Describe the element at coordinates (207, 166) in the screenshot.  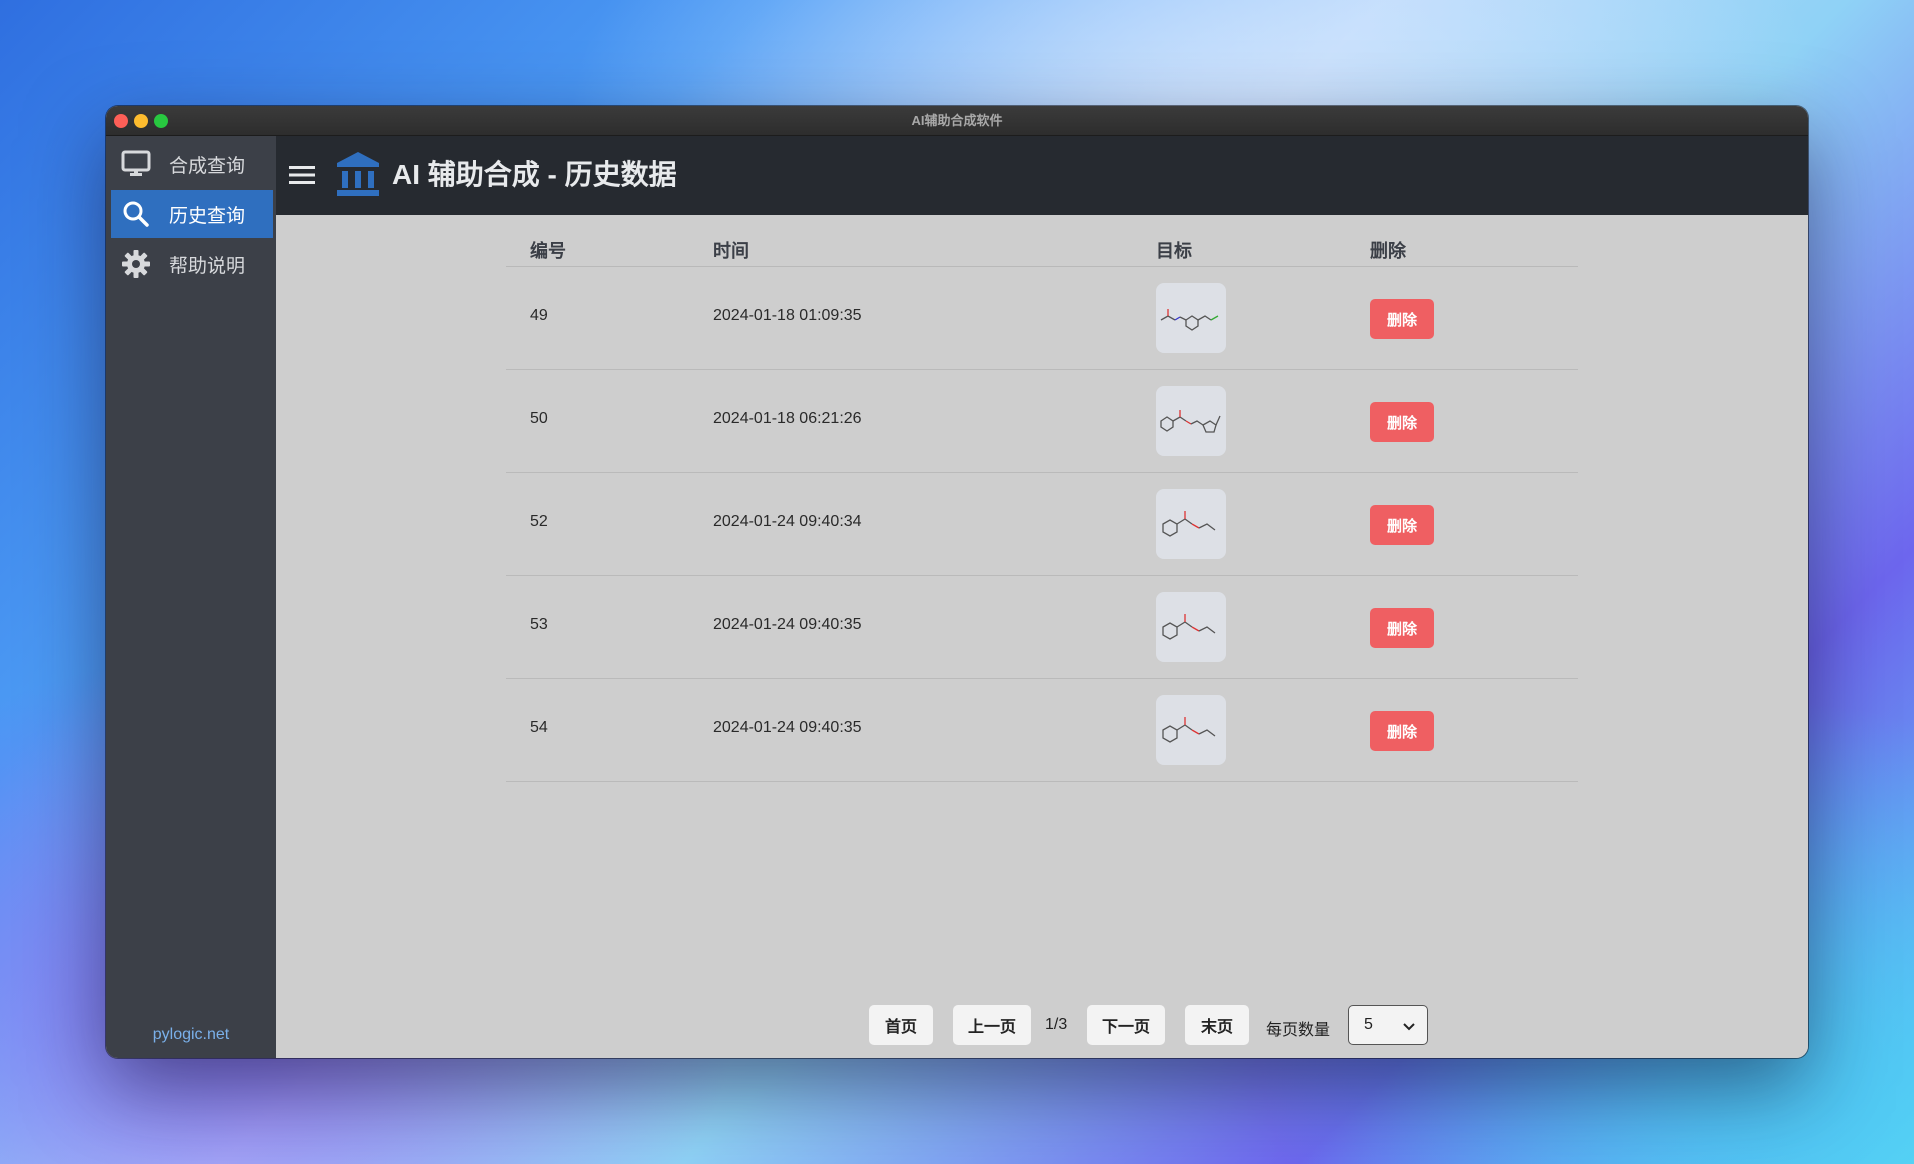
I see `sidebar-item-label: 合成查询` at that location.